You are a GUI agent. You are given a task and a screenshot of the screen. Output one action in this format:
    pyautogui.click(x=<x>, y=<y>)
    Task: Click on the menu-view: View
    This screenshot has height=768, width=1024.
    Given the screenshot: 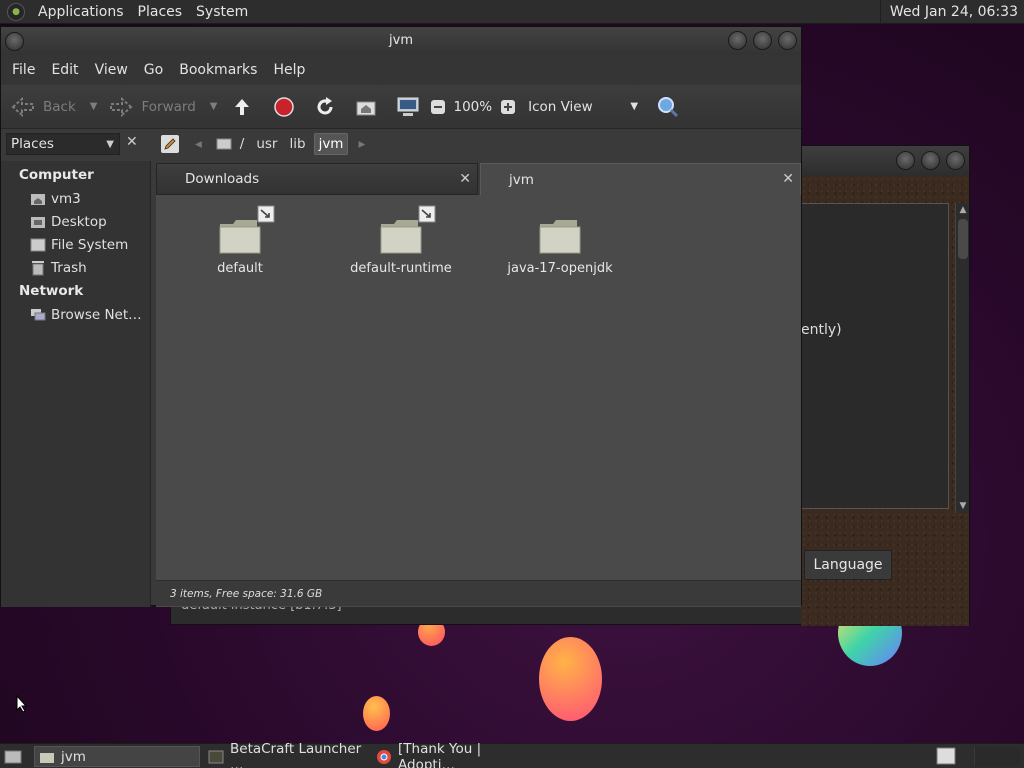 What is the action you would take?
    pyautogui.click(x=111, y=70)
    